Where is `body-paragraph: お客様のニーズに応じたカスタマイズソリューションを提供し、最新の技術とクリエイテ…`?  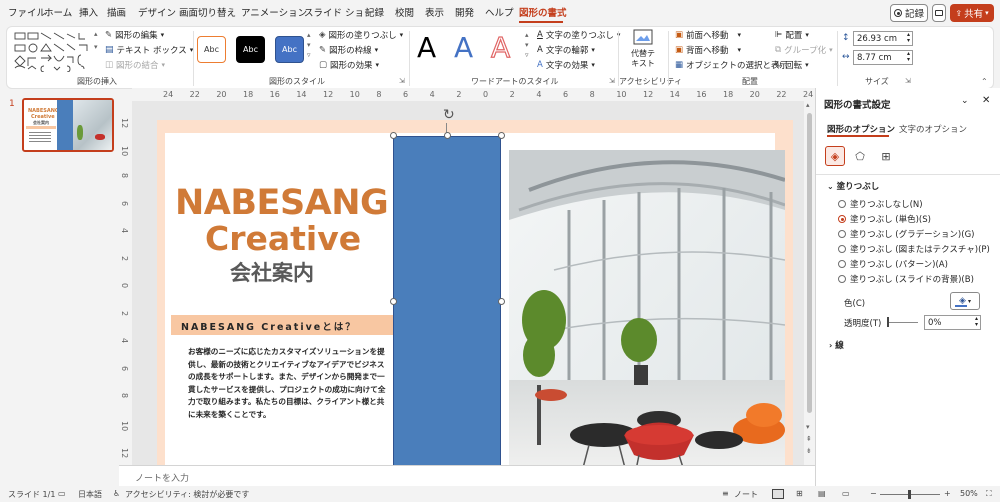
body-paragraph: お客様のニーズに応じたカスタマイズソリューションを提供し、最新の技術とクリエイテ… is located at coordinates (288, 384).